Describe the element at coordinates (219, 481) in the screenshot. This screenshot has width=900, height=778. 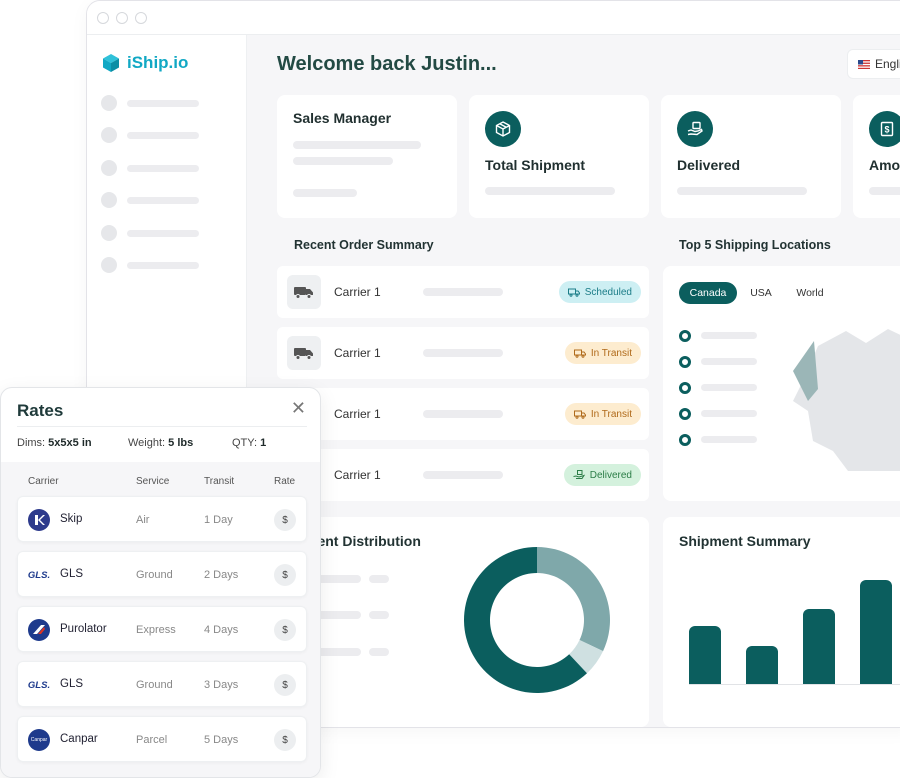
I see `column-header-transit: Transit` at that location.